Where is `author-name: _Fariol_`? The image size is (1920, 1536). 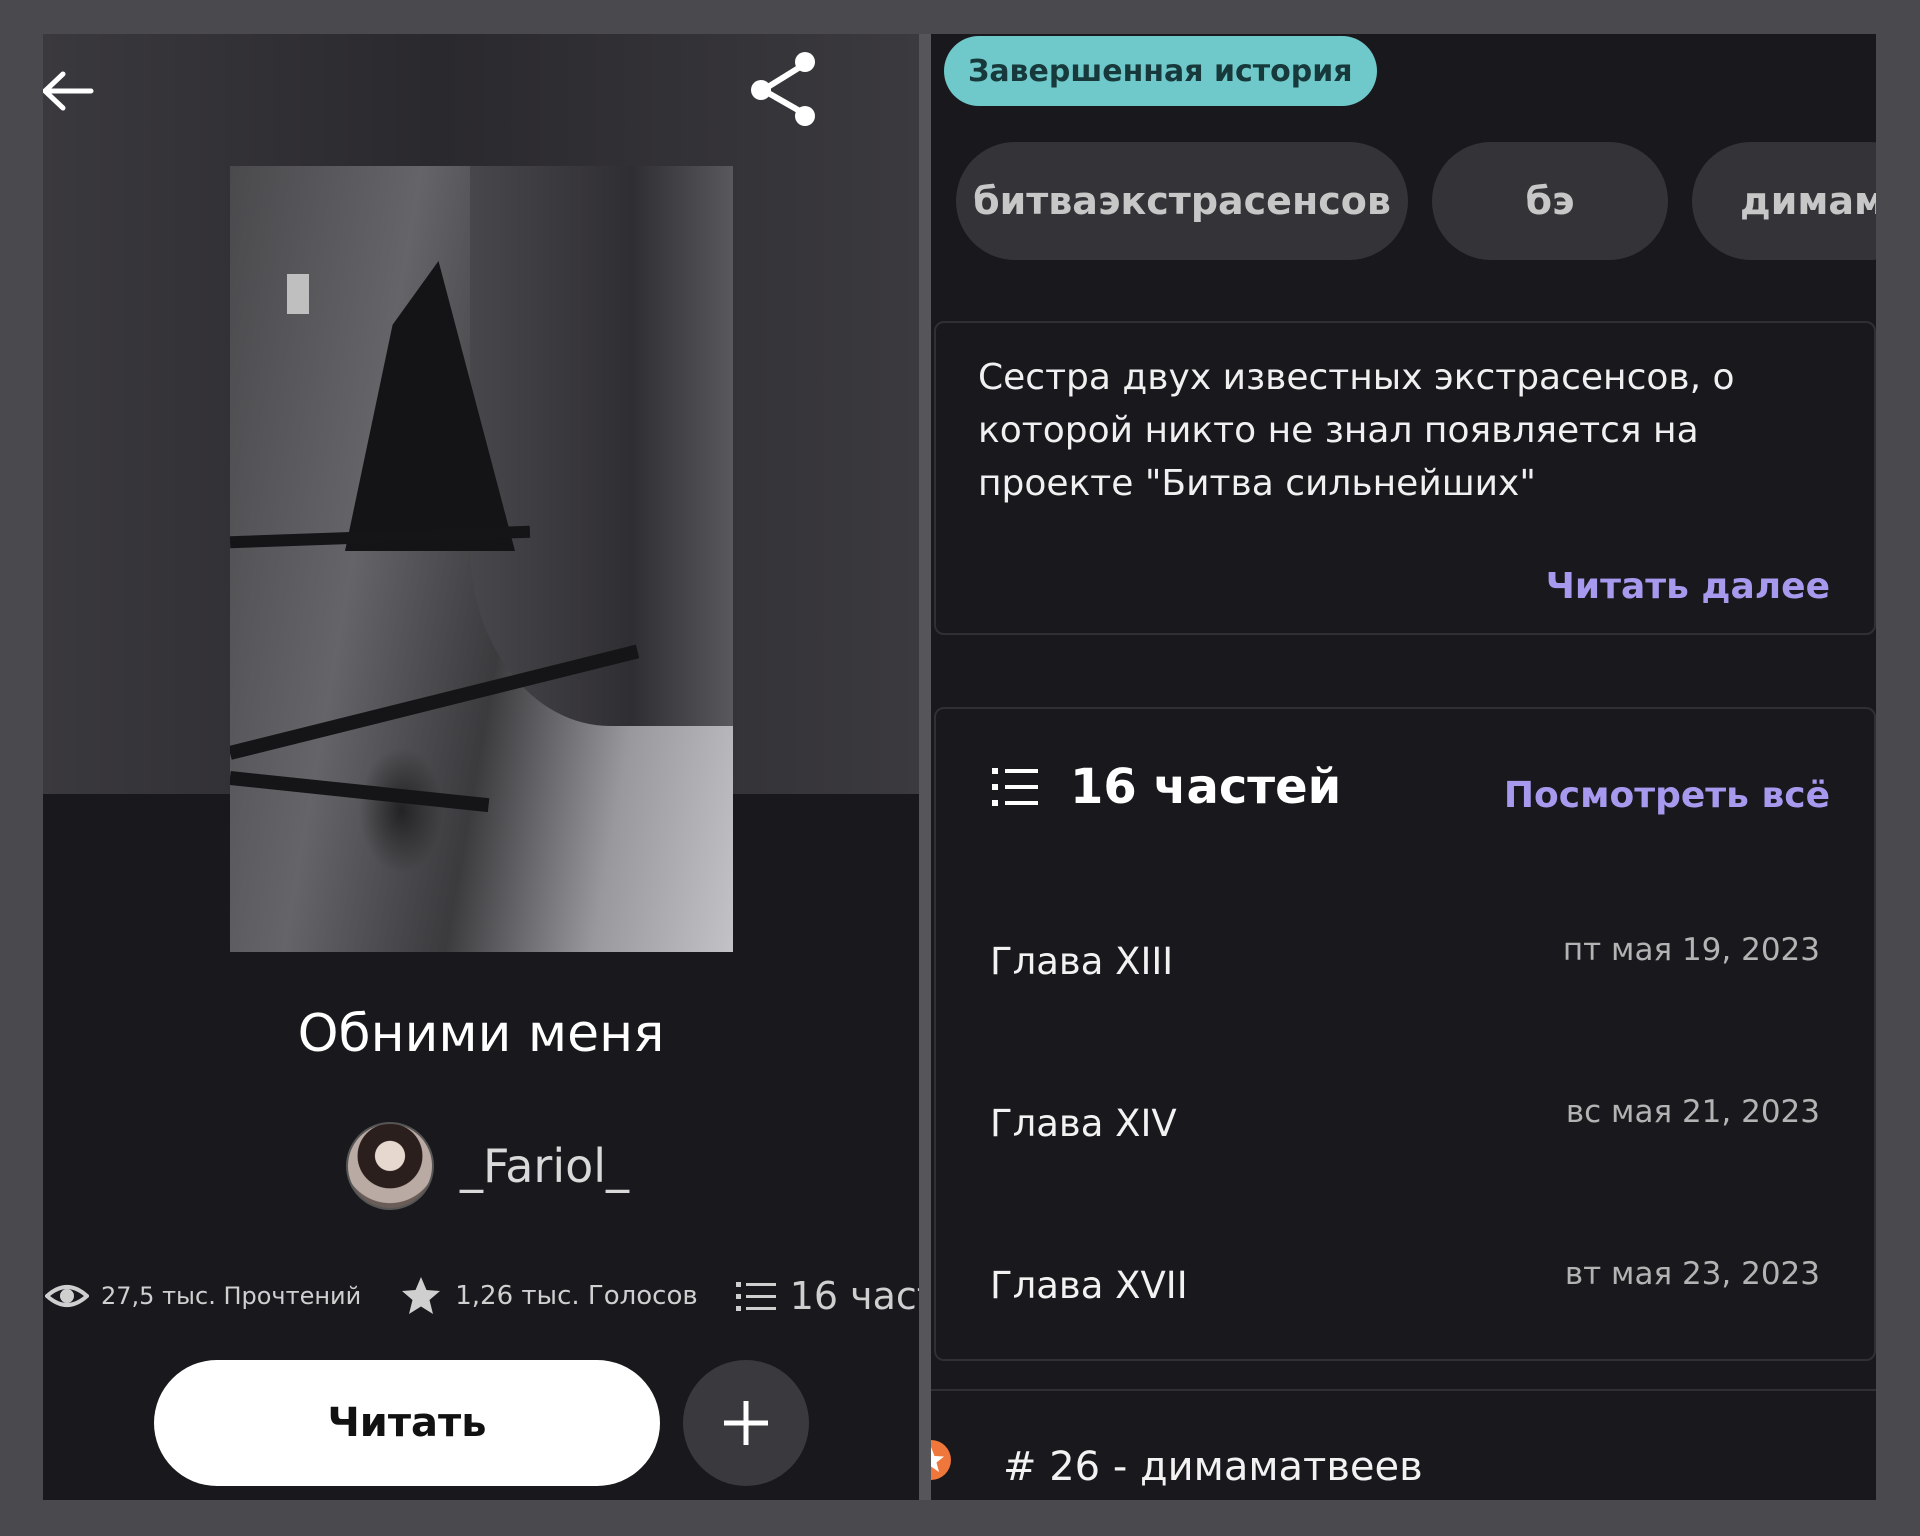 author-name: _Fariol_ is located at coordinates (544, 1166).